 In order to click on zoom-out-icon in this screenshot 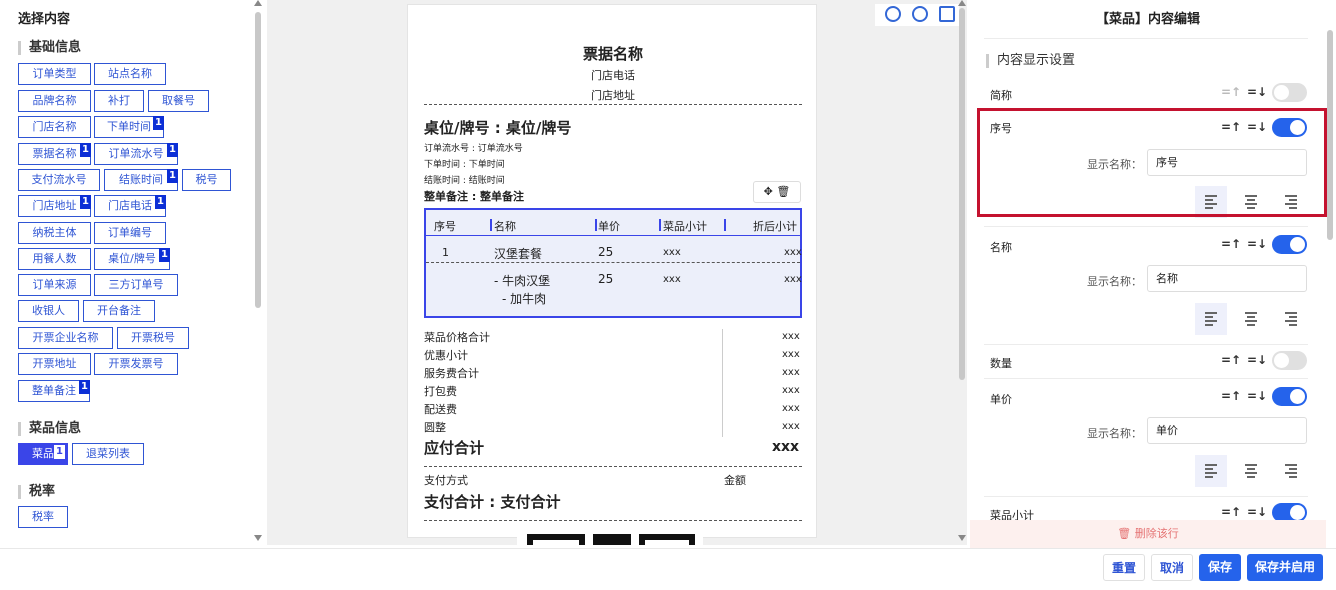, I will do `click(893, 14)`.